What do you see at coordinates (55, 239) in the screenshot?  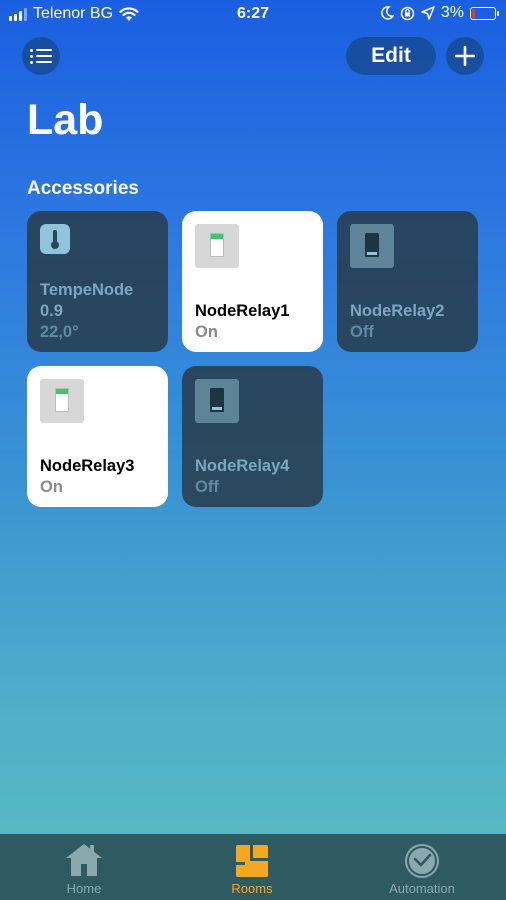 I see `thermometer-icon` at bounding box center [55, 239].